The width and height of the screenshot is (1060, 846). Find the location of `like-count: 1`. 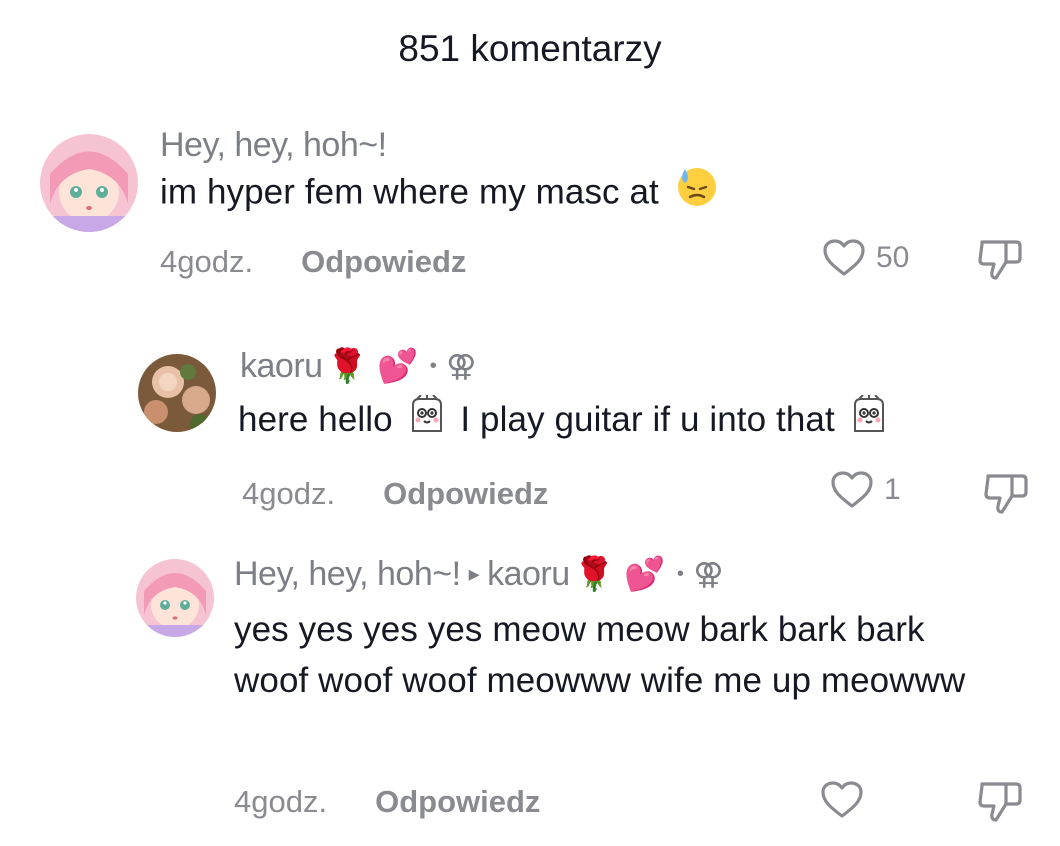

like-count: 1 is located at coordinates (892, 489).